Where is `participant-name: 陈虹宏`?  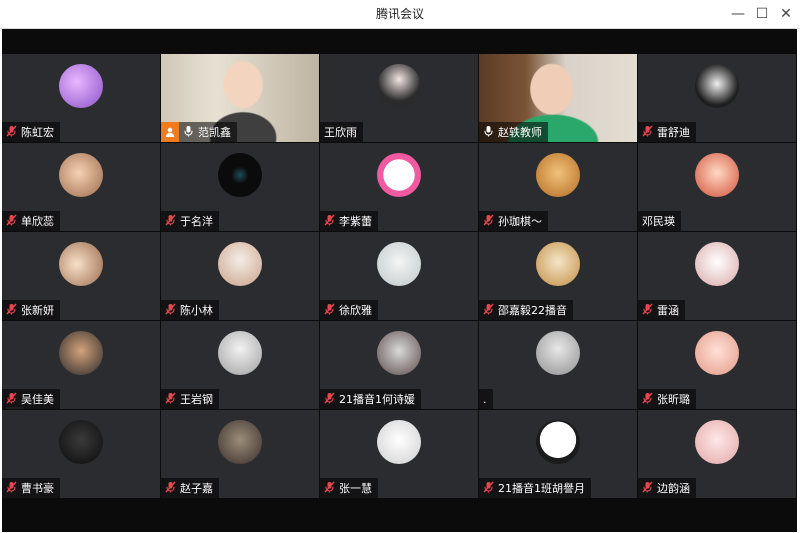 participant-name: 陈虹宏 is located at coordinates (37, 132).